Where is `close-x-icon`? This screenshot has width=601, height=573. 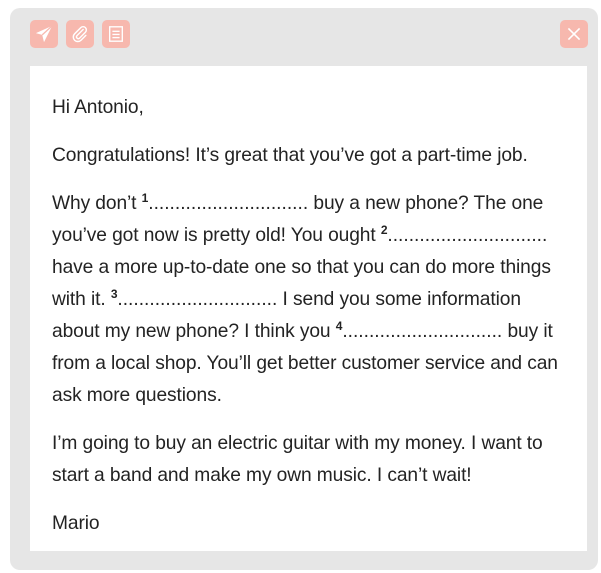 close-x-icon is located at coordinates (574, 34).